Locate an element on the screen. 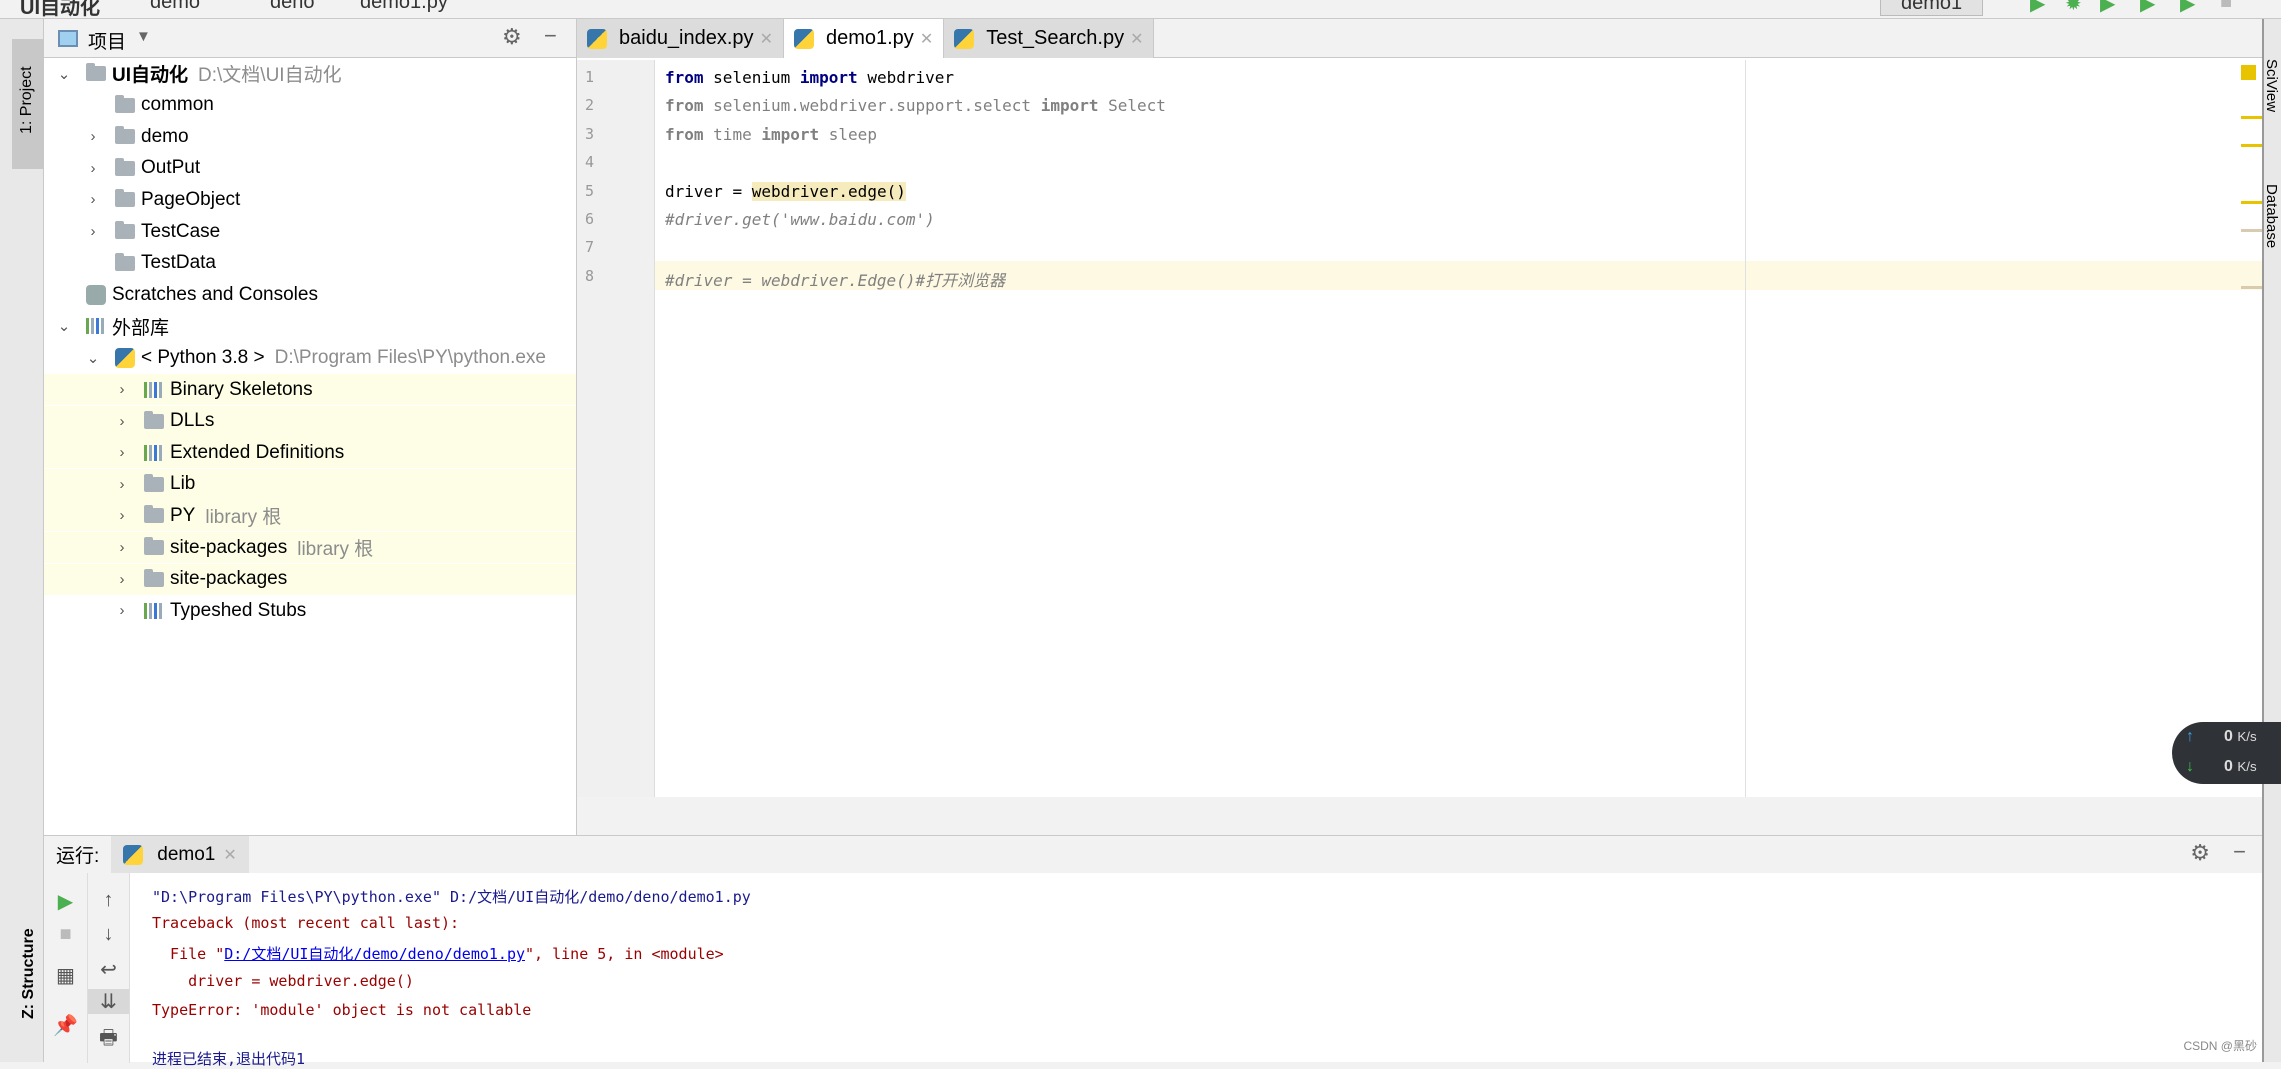 This screenshot has width=2281, height=1069. print-icon: 🖶 is located at coordinates (108, 1040).